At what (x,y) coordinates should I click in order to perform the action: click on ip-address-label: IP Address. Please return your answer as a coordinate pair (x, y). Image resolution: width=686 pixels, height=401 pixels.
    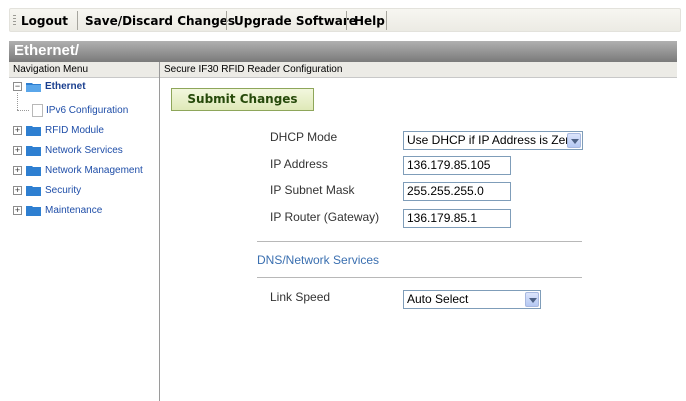
    Looking at the image, I should click on (299, 164).